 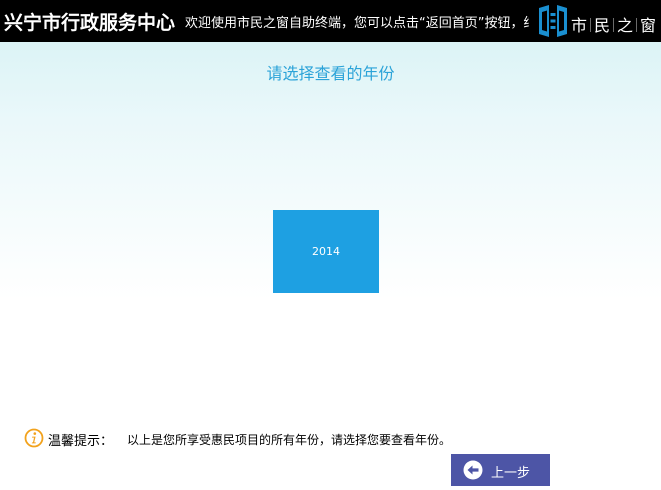 I want to click on arrow-left-circle-icon, so click(x=473, y=470).